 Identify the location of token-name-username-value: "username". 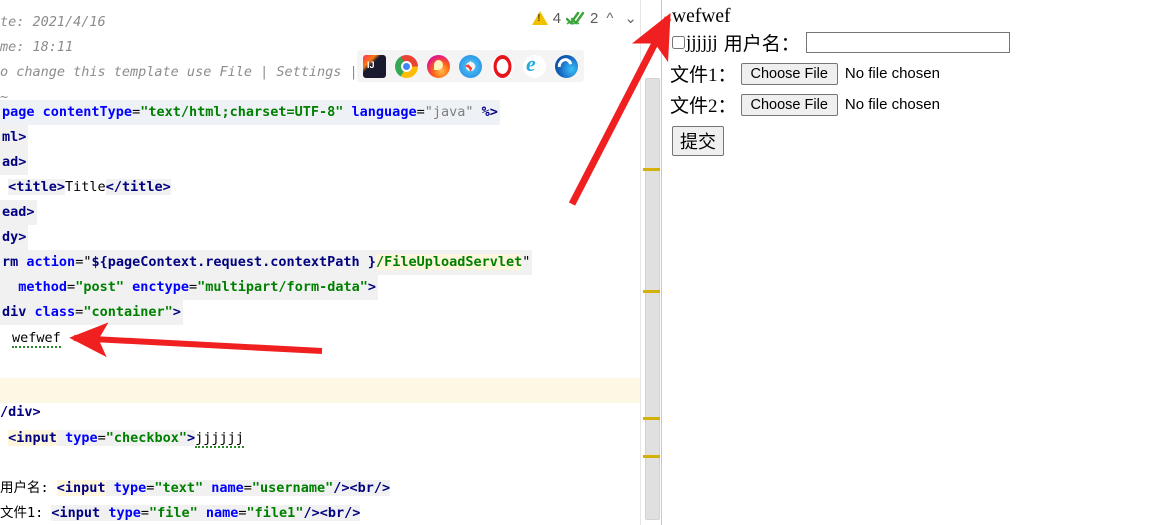
(292, 488).